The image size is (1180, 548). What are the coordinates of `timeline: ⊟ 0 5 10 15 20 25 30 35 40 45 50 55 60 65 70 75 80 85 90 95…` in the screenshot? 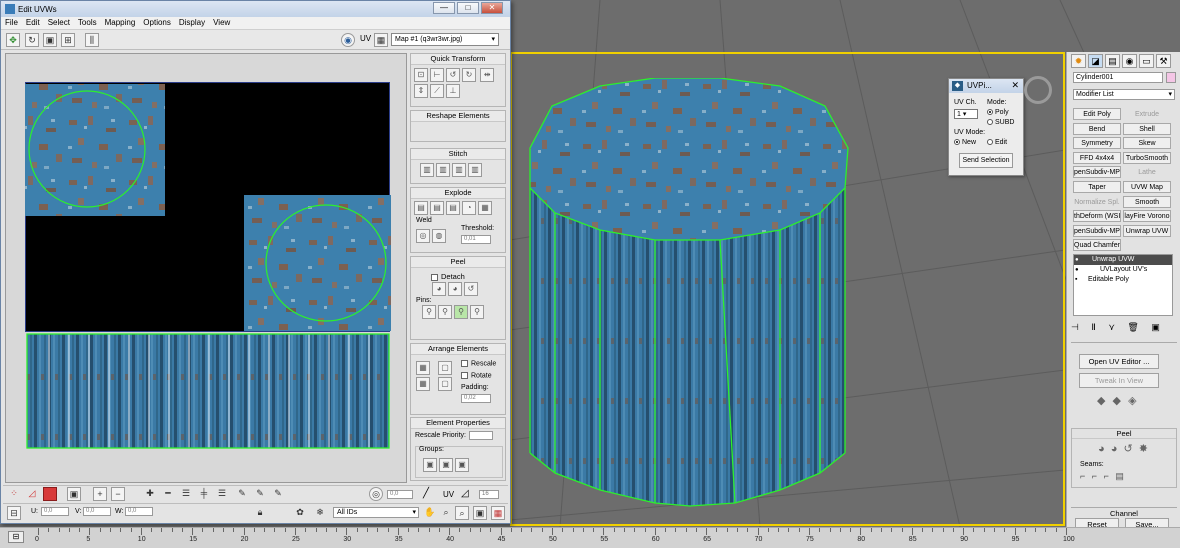 It's located at (590, 537).